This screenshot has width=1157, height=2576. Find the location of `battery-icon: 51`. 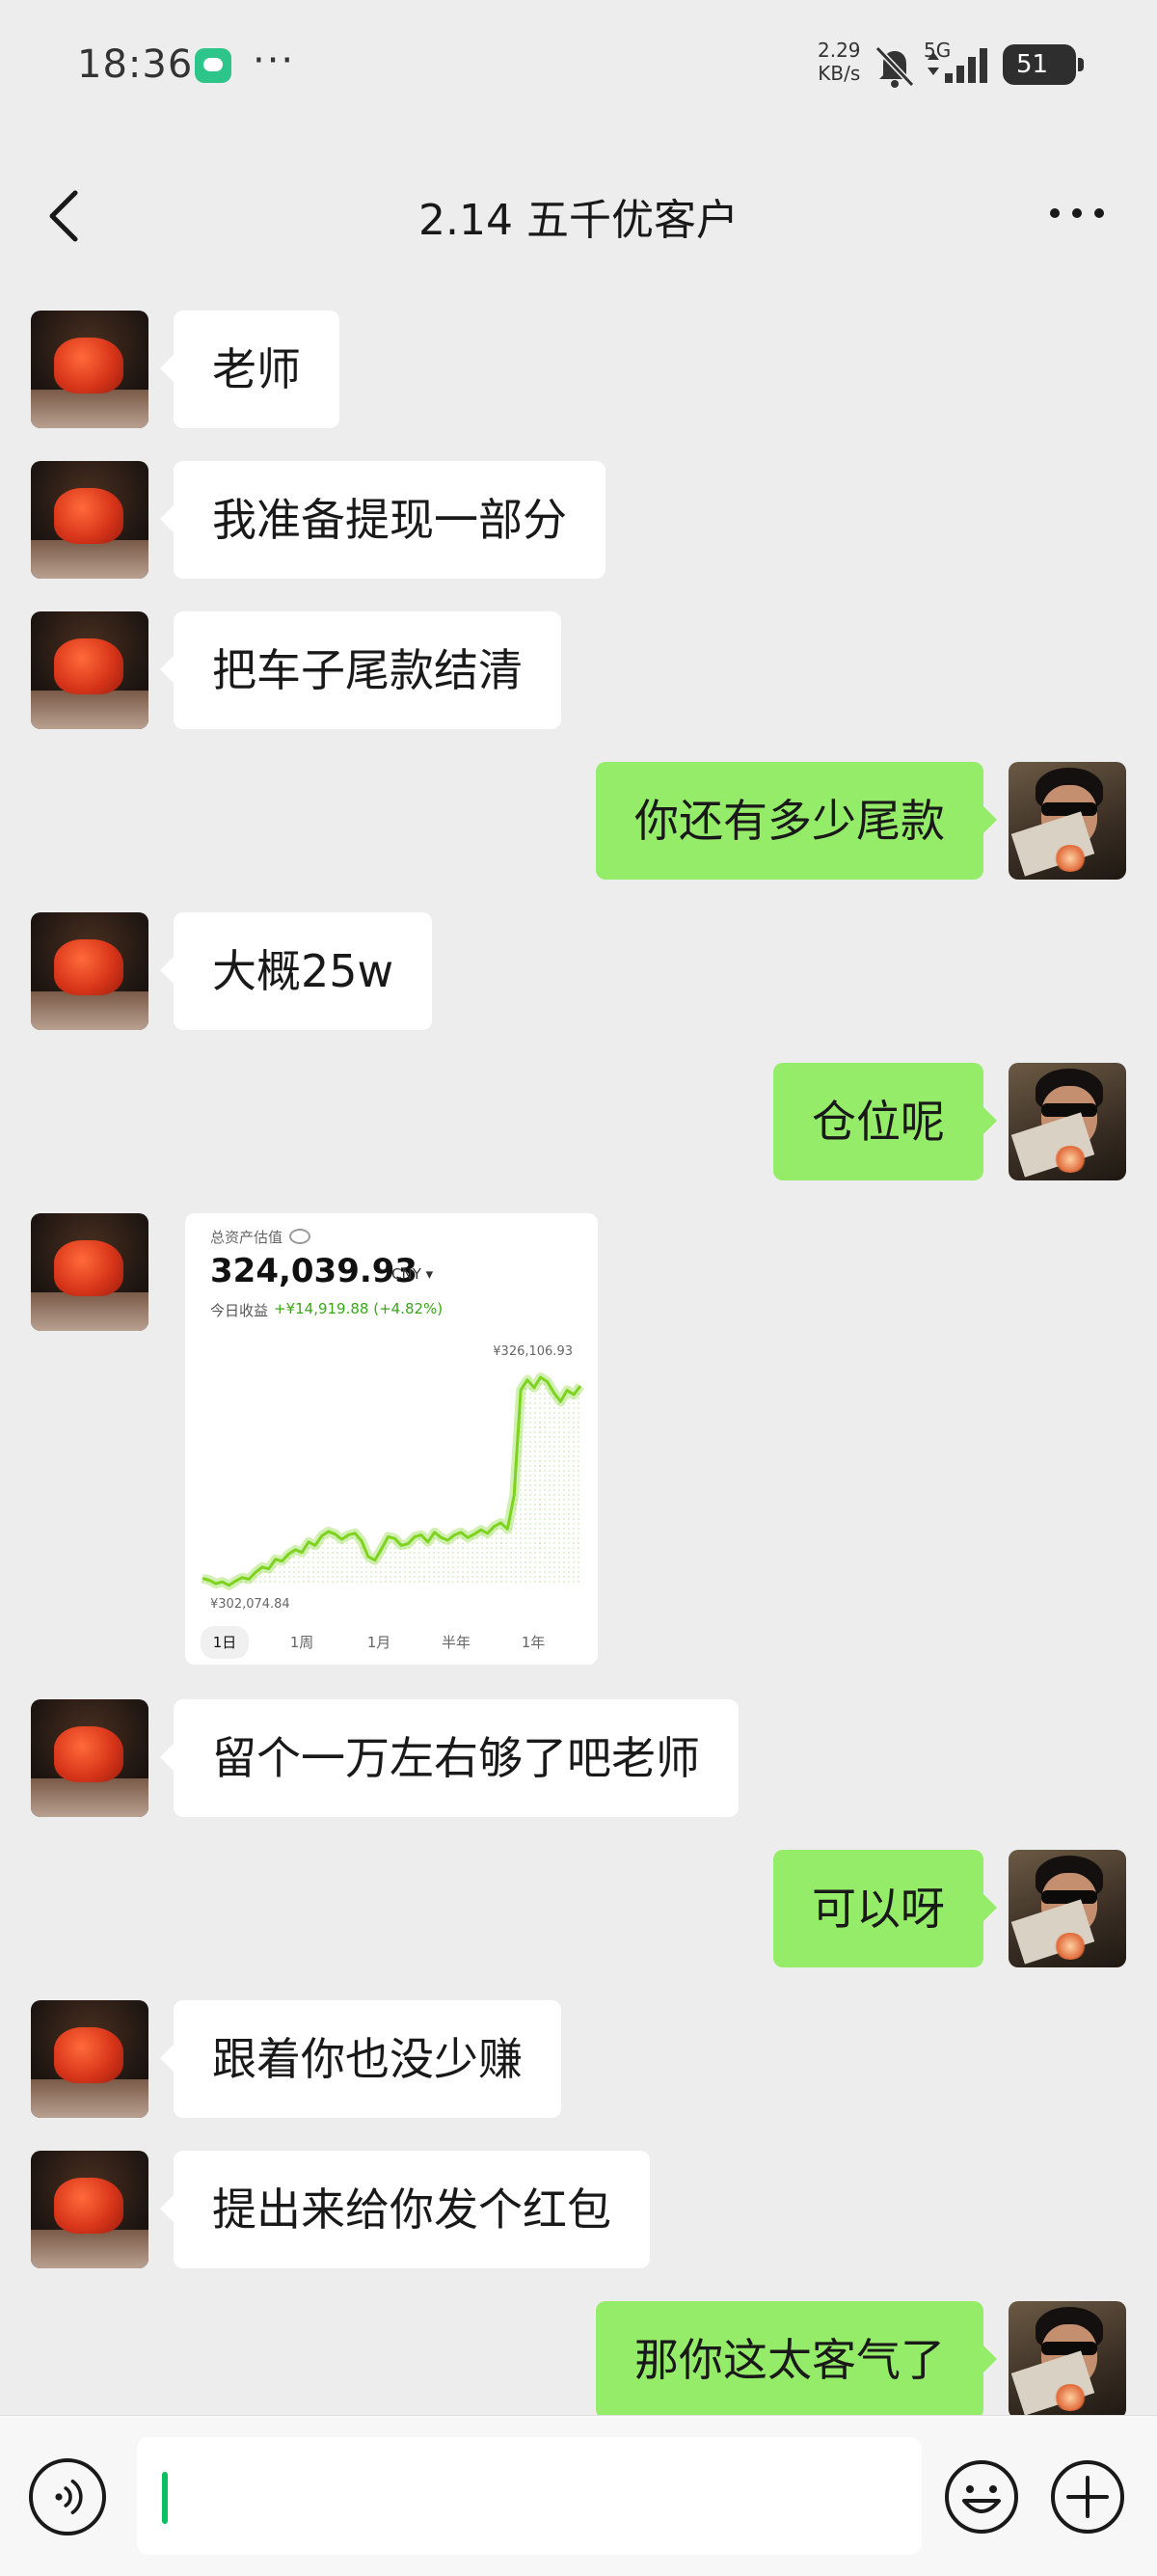

battery-icon: 51 is located at coordinates (1043, 64).